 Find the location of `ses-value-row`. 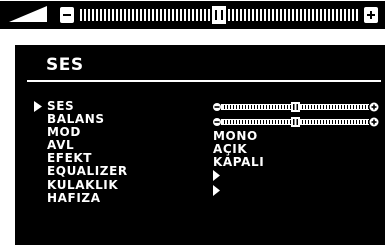

ses-value-row is located at coordinates (296, 108).